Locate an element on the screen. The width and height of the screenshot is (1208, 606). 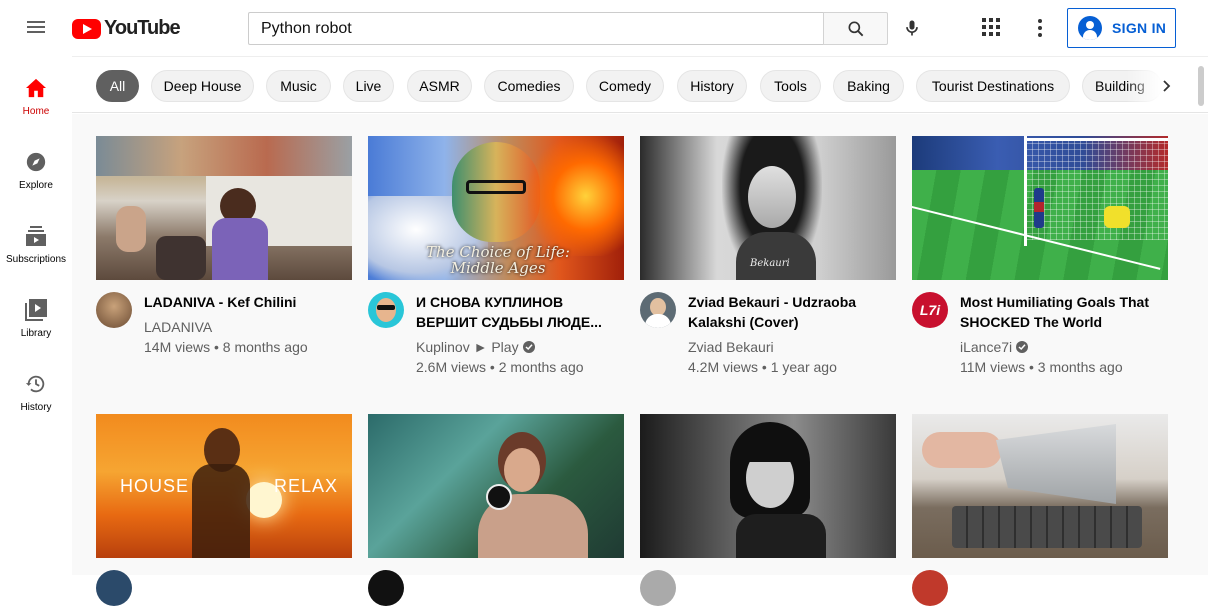
channel-avatar: L7i is located at coordinates (930, 310).